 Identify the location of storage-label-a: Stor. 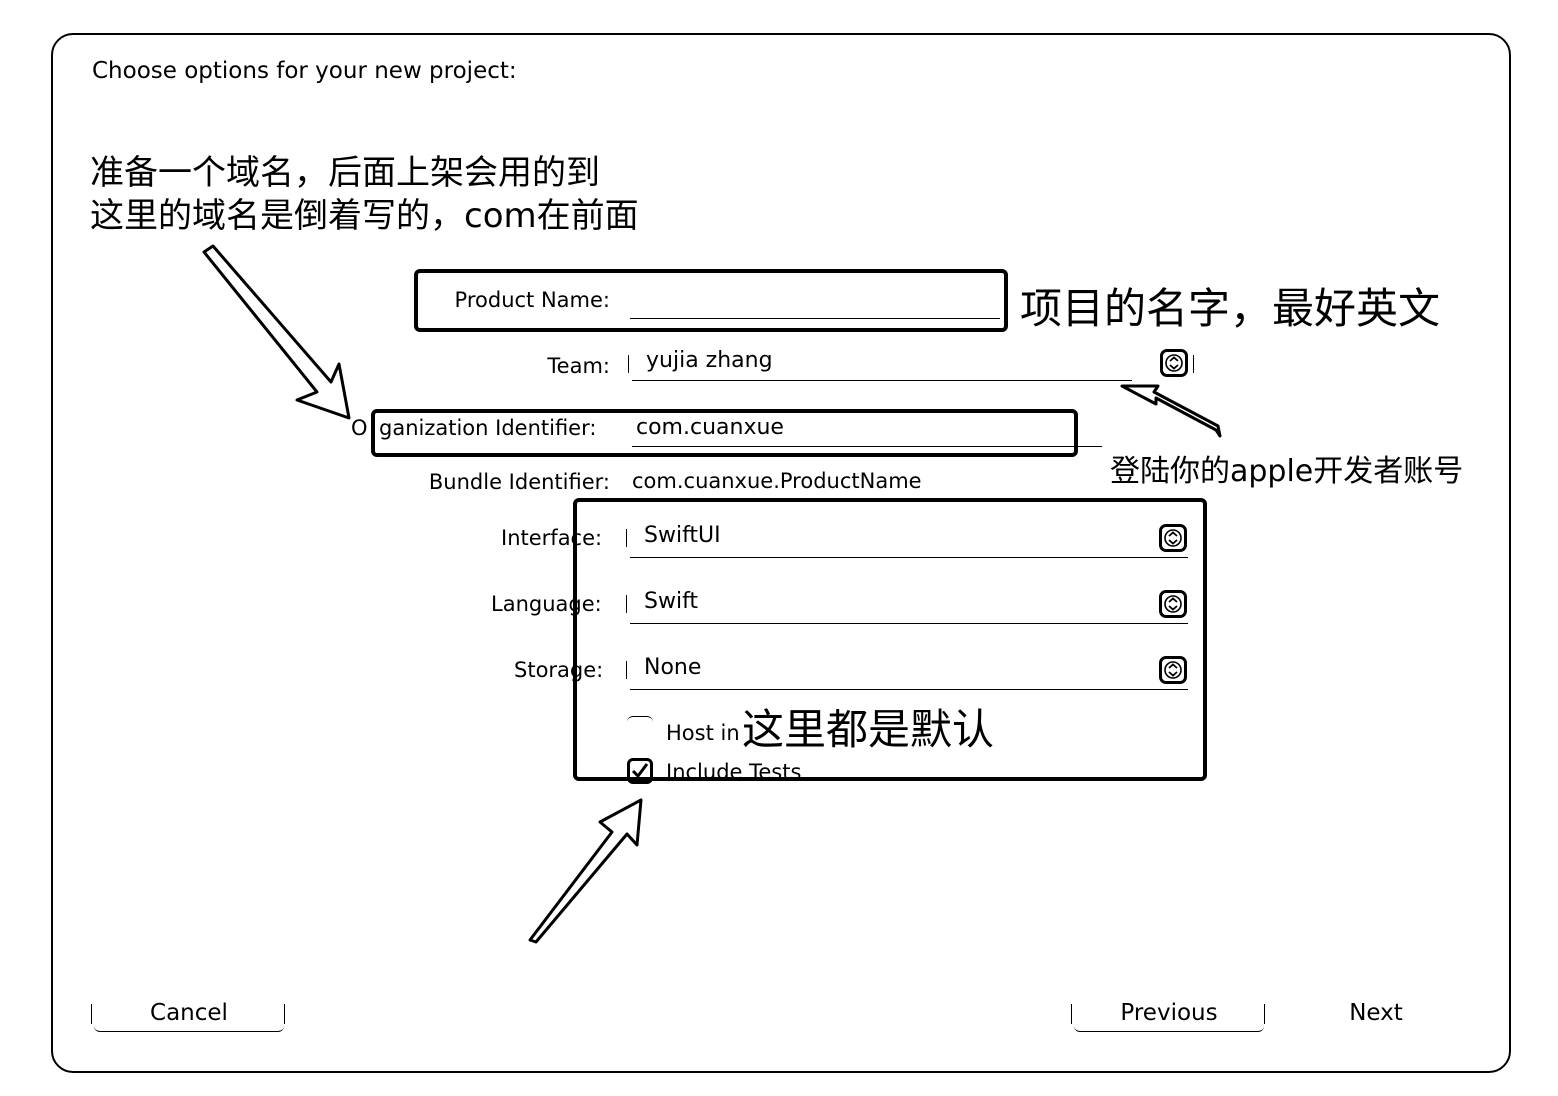
(536, 670).